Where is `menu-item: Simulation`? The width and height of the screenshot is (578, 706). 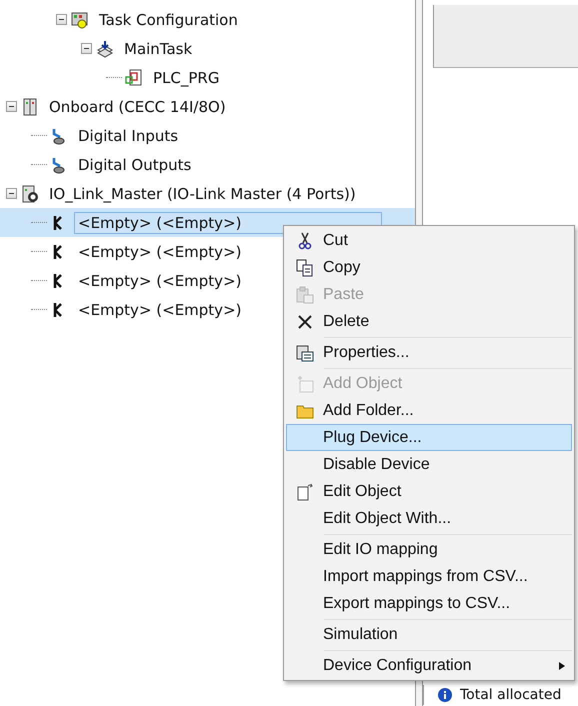 menu-item: Simulation is located at coordinates (429, 634).